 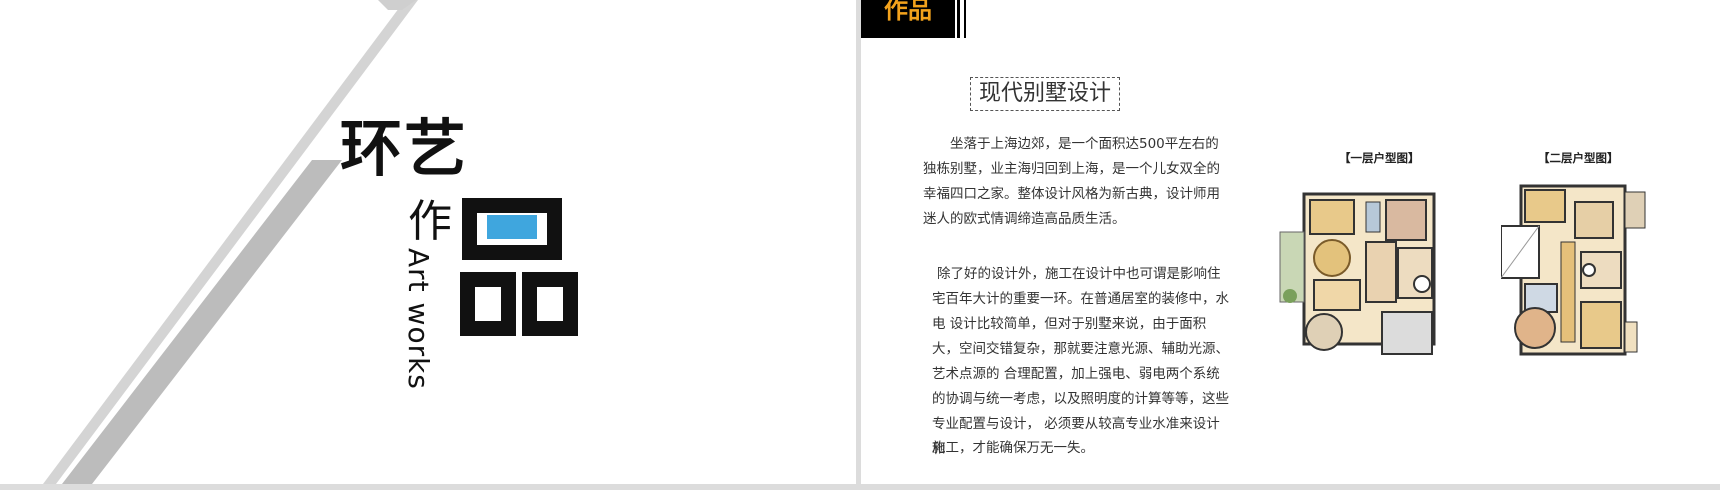 I want to click on floor-plan-1-drawing, so click(x=1372, y=271).